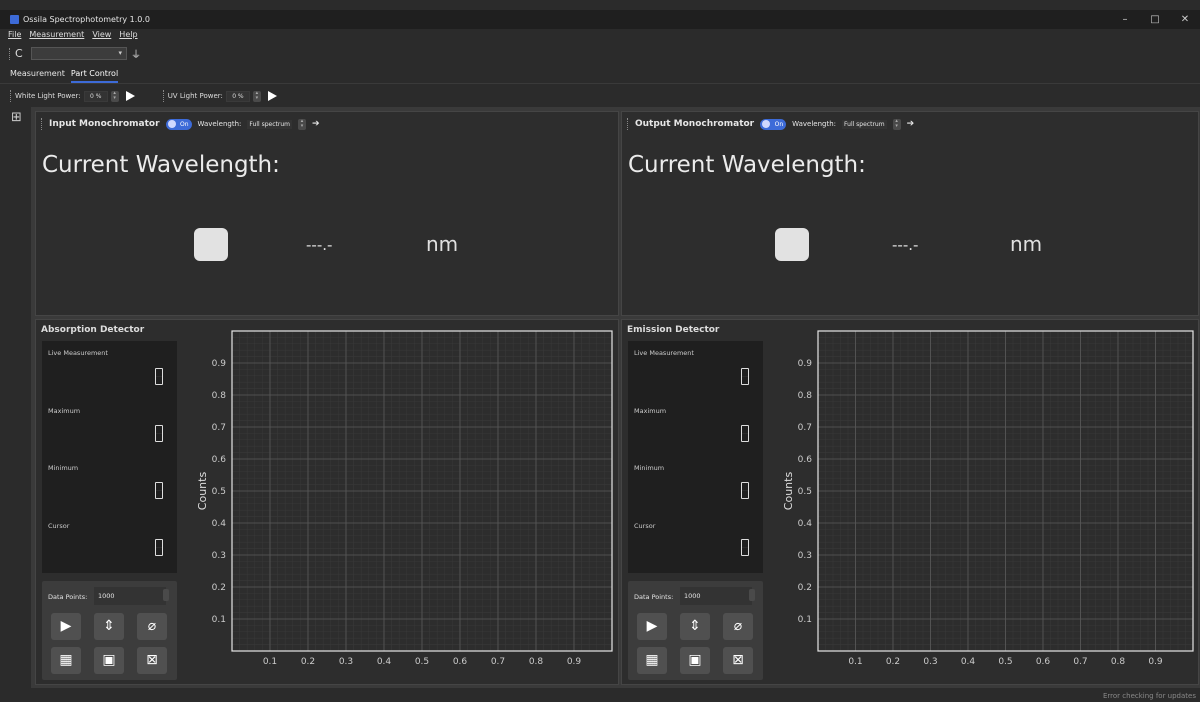  Describe the element at coordinates (95, 96) in the screenshot. I see `white-light-input: 0 %` at that location.